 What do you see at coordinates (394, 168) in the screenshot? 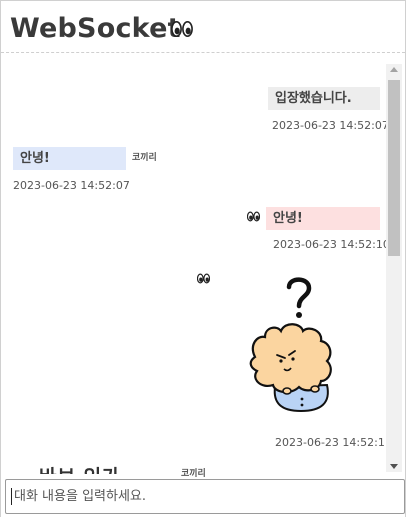
I see `scroll-thumb` at bounding box center [394, 168].